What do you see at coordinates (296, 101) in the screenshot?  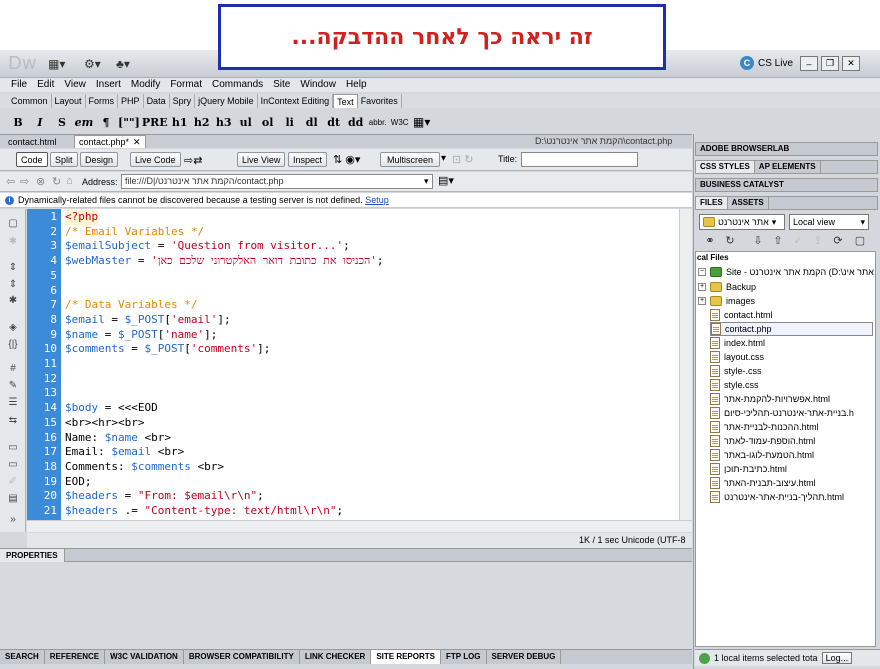 I see `tab-incontext-editing: InContext Editing` at bounding box center [296, 101].